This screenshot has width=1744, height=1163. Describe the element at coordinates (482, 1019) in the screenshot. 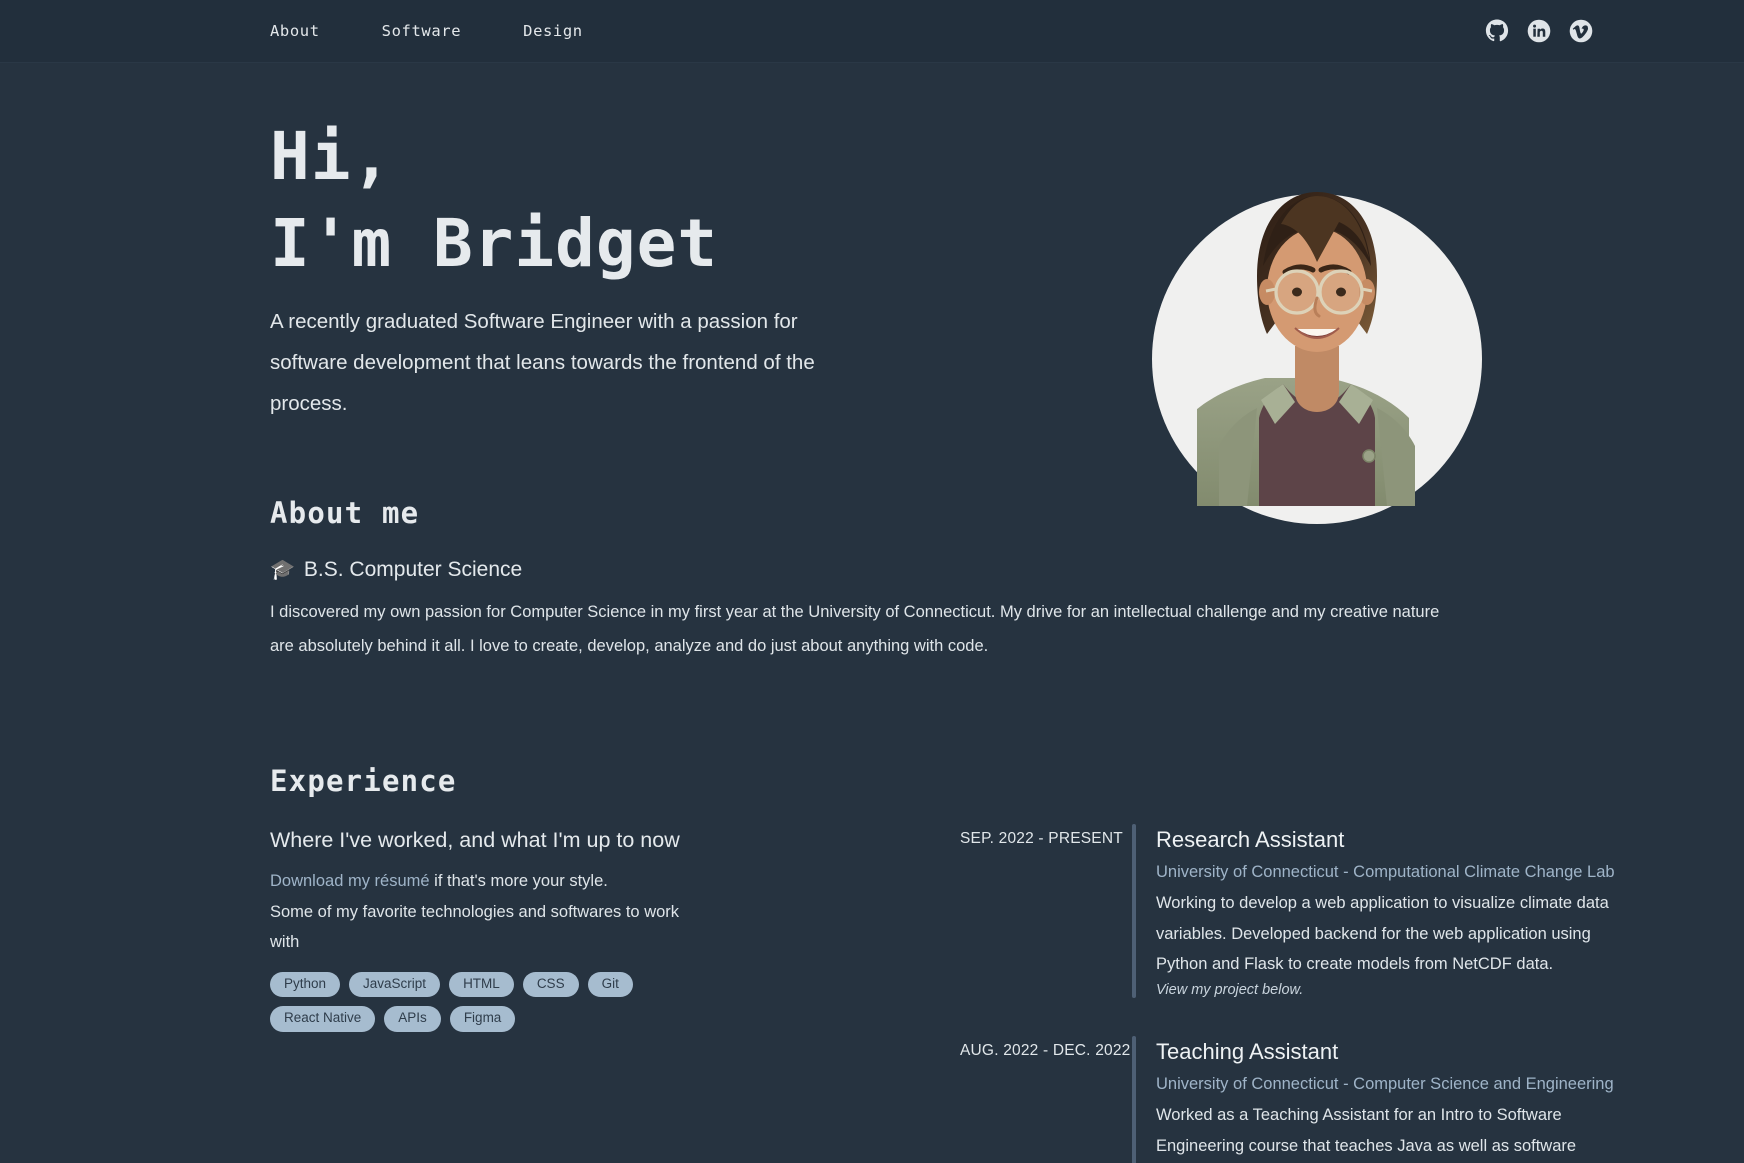

I see `tech-tag: Figma` at that location.